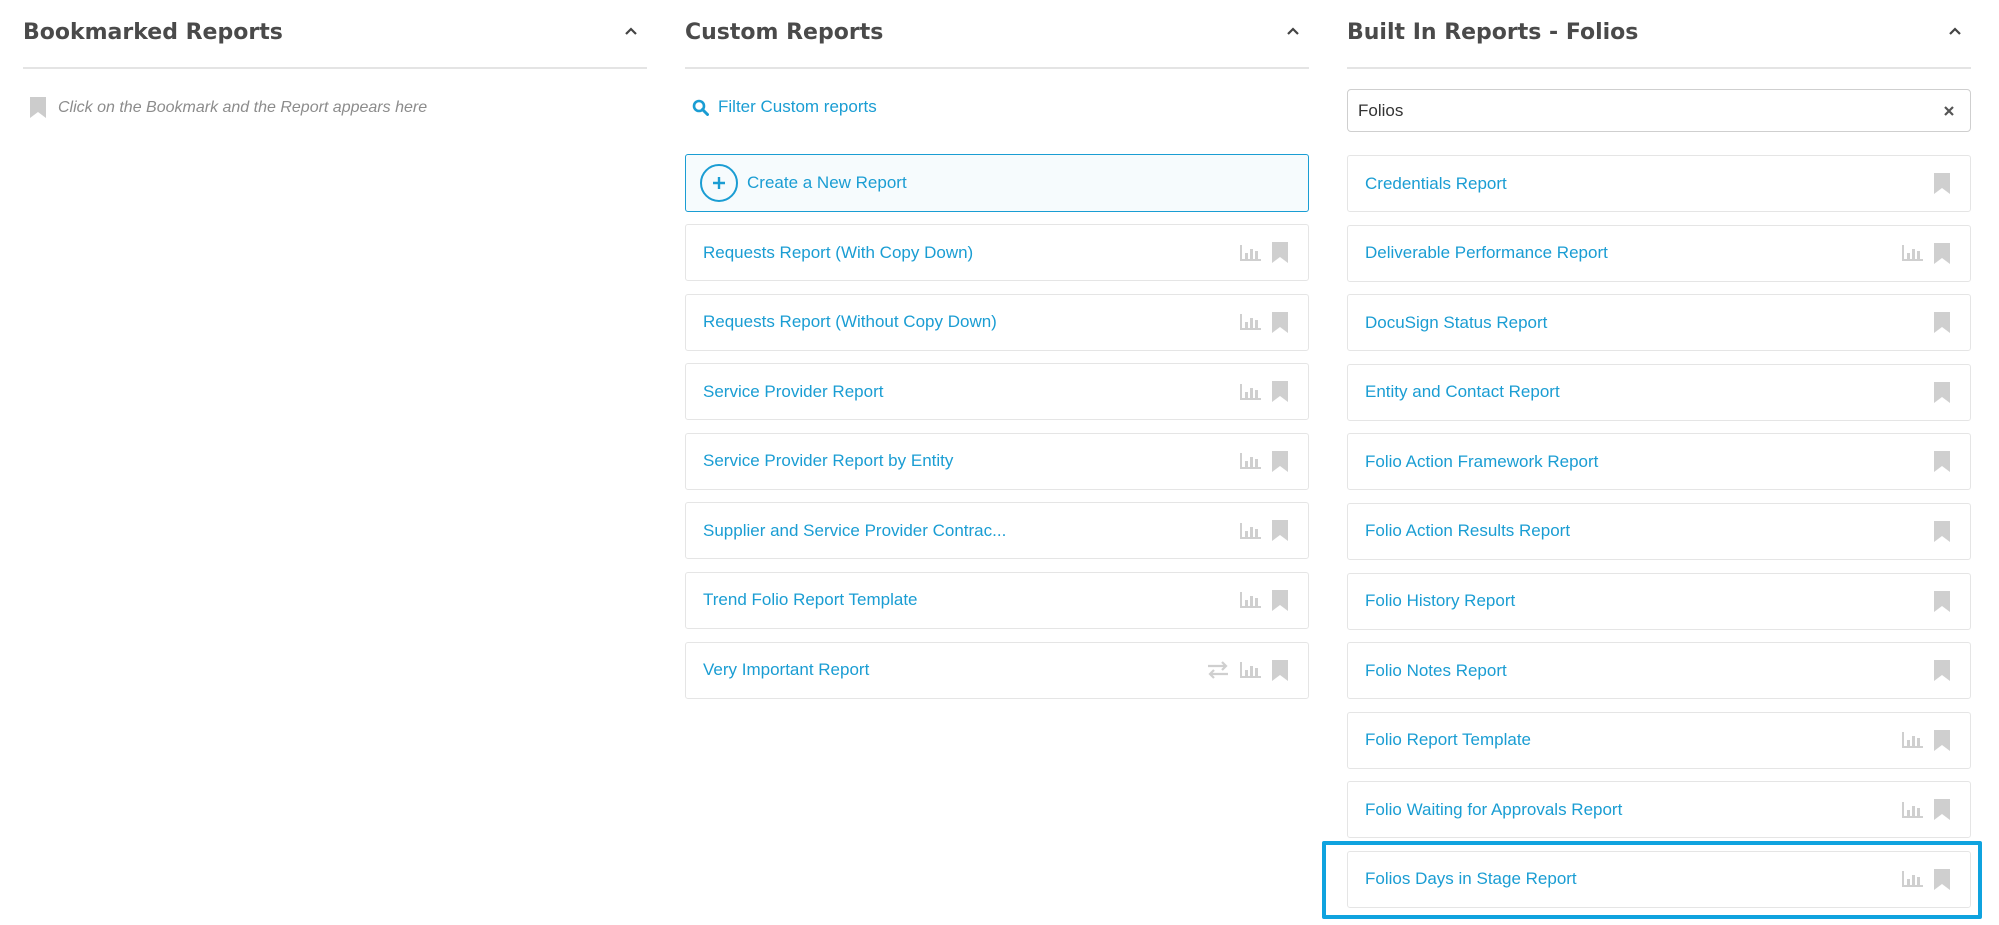  I want to click on report-item: Service Provider Report by Entity, so click(997, 461).